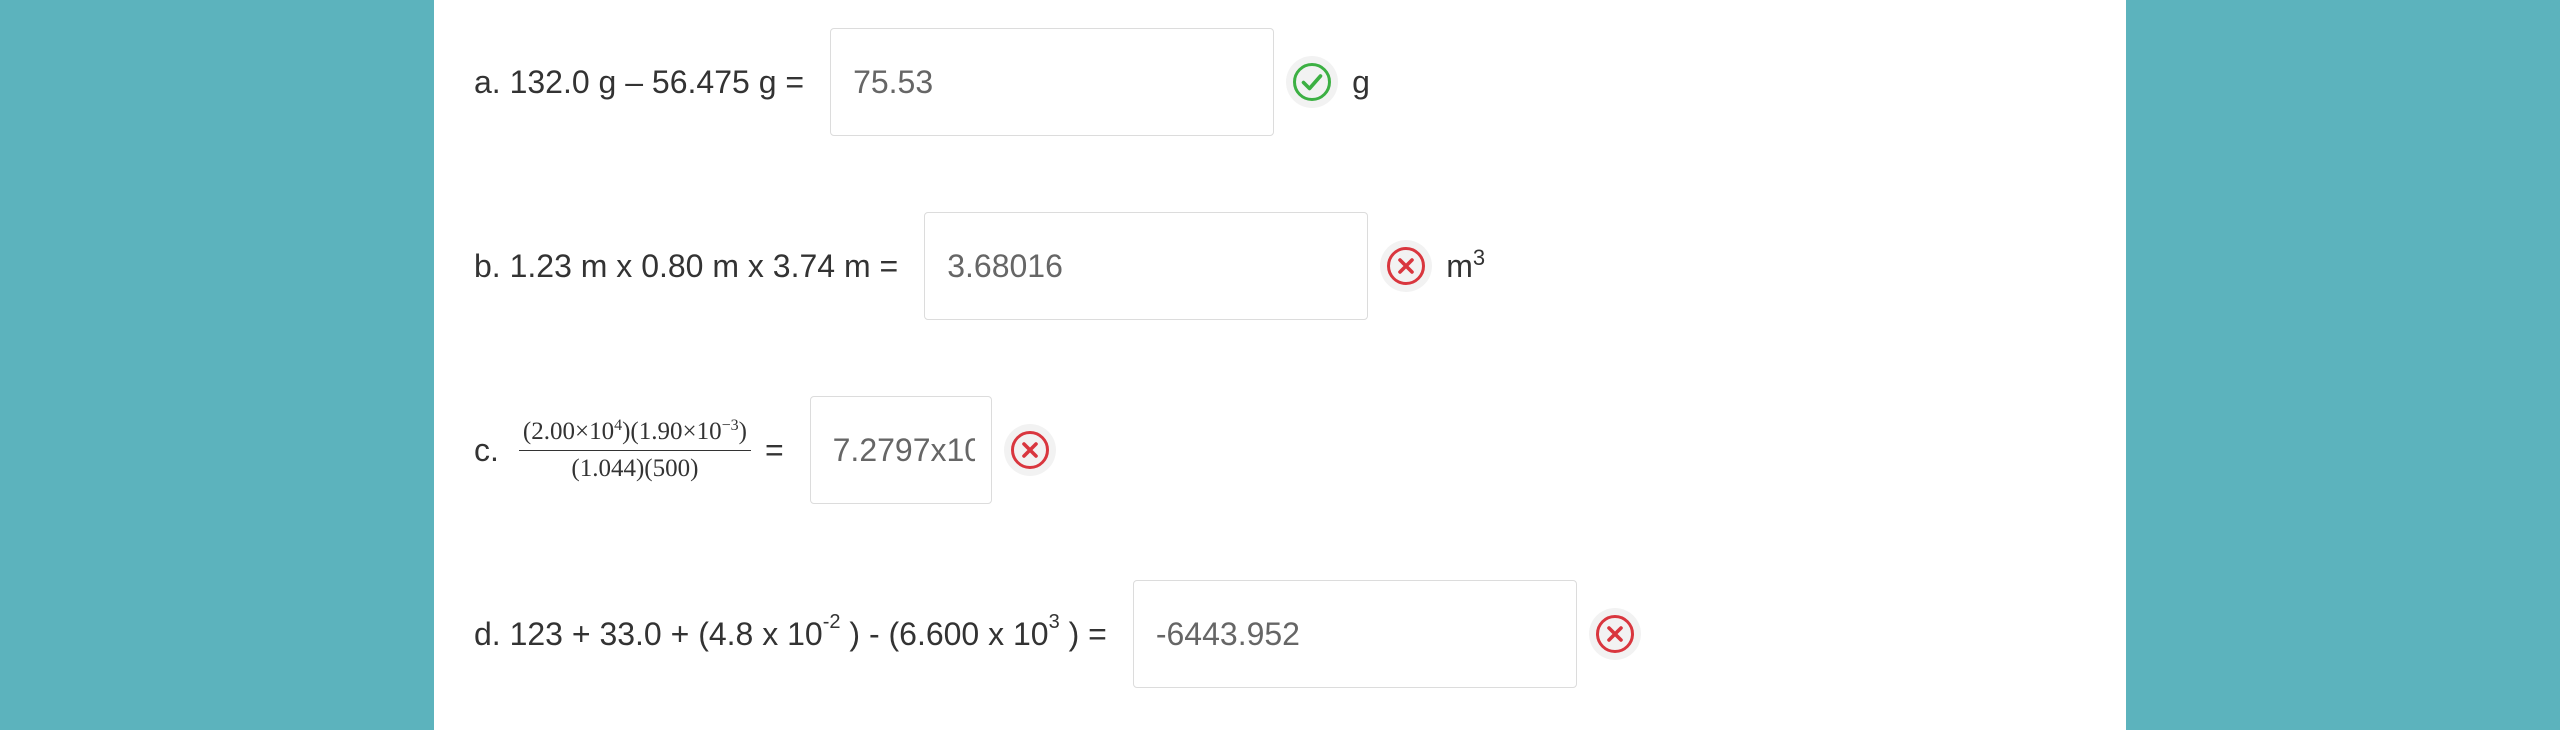 The image size is (2560, 730). I want to click on unit-b-exponent: 3, so click(1479, 257).